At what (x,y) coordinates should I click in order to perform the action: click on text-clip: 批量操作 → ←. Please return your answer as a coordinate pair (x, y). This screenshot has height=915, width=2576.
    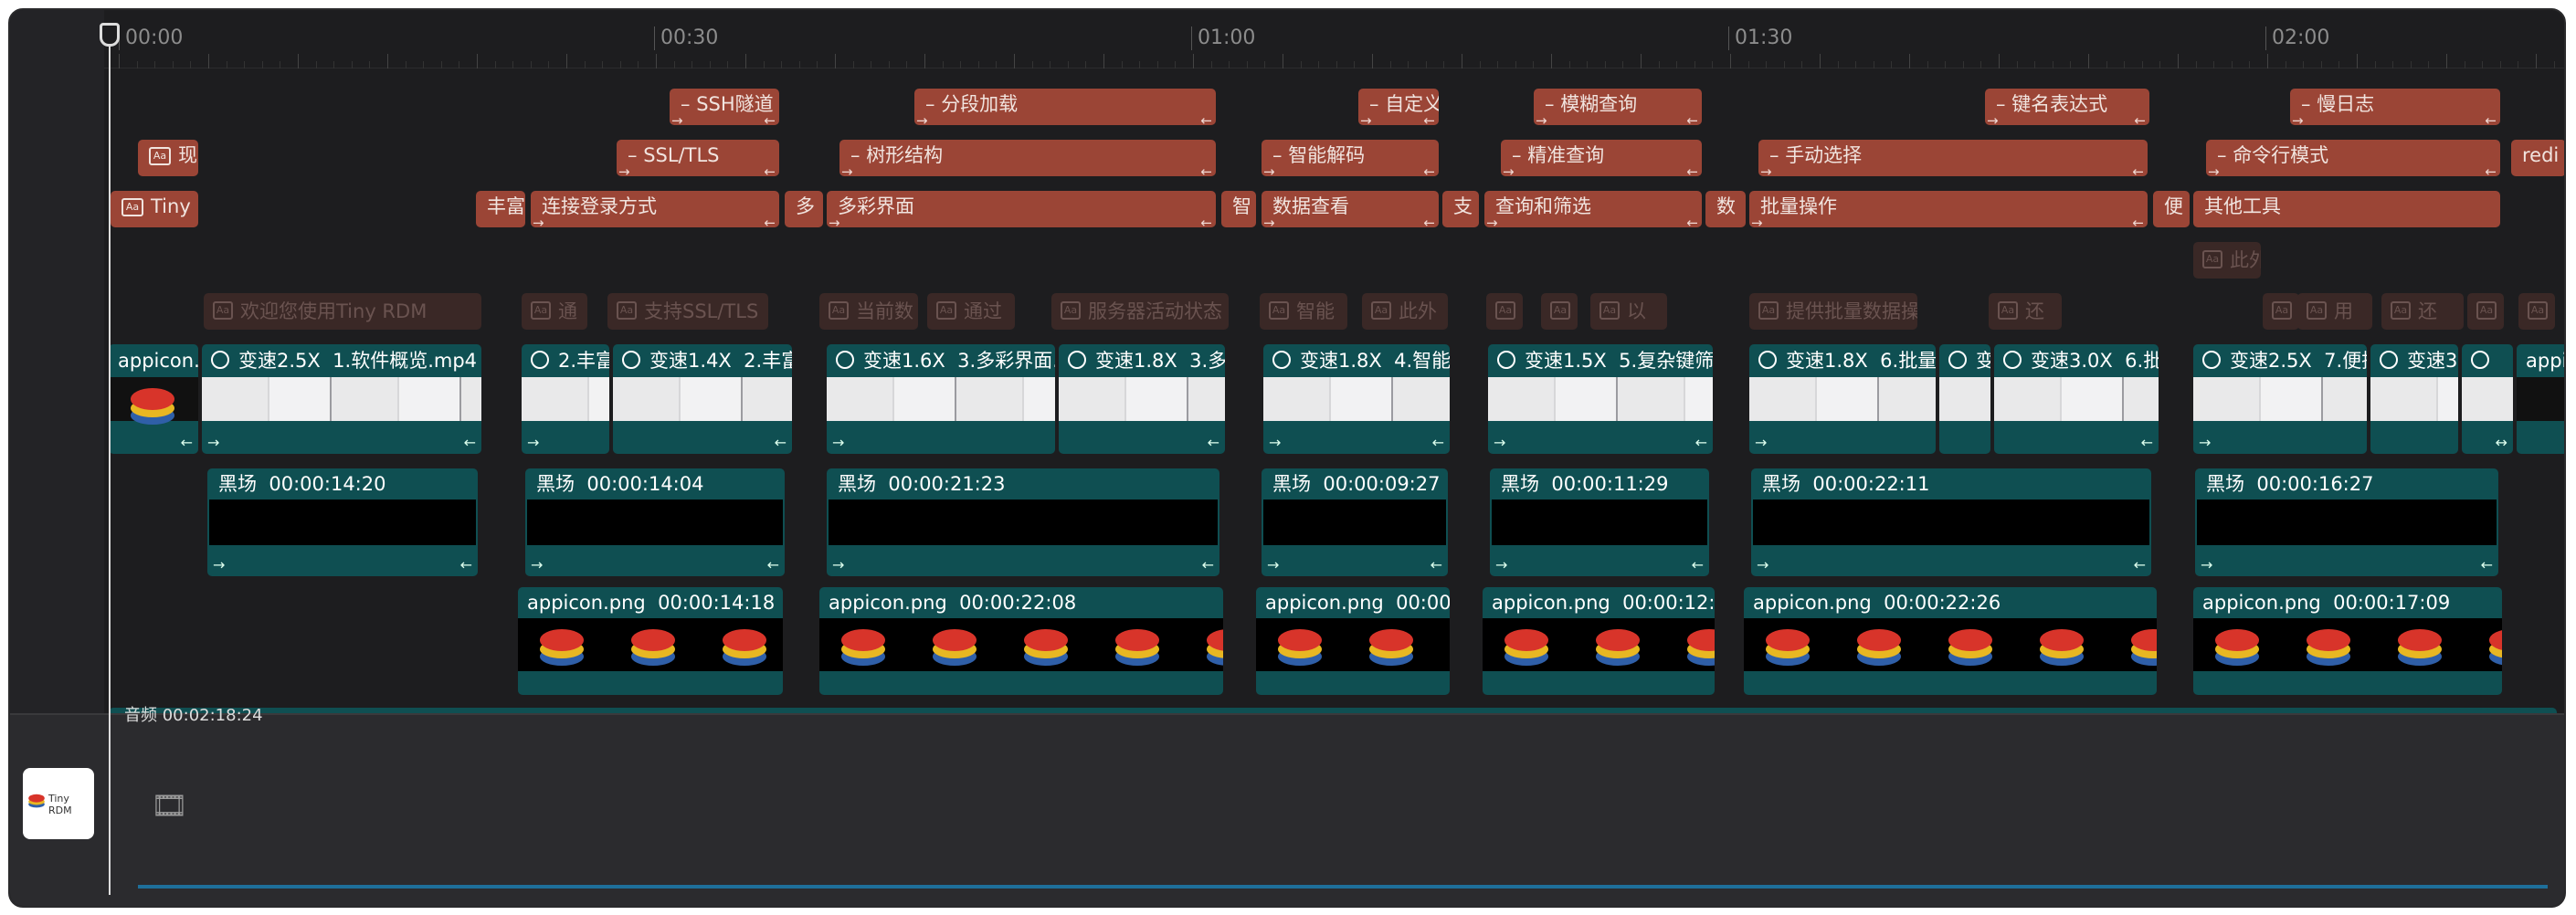
    Looking at the image, I should click on (1948, 209).